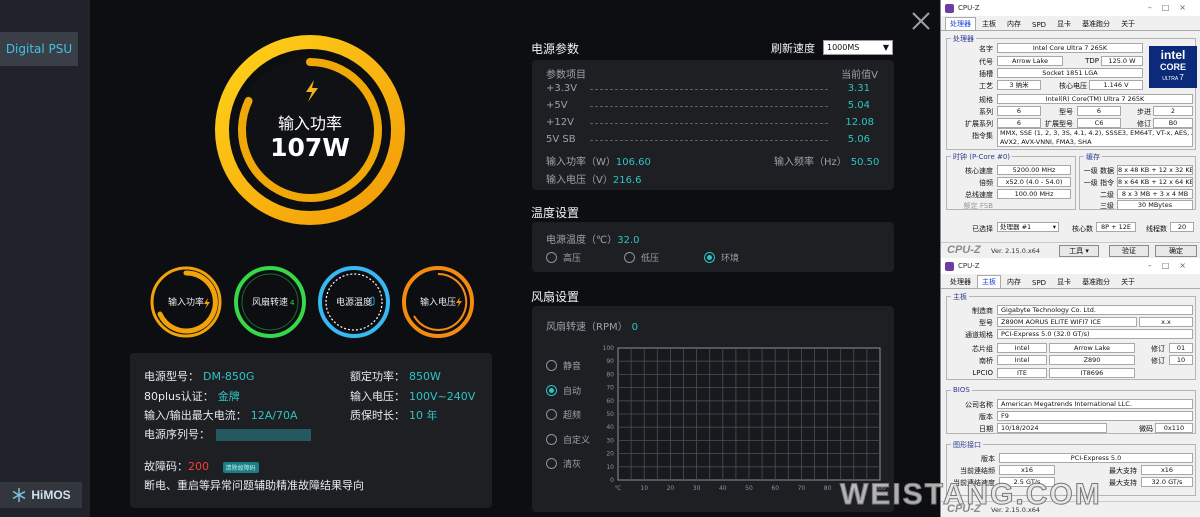 The height and width of the screenshot is (517, 1200). I want to click on ok-button: 确定, so click(1176, 251).